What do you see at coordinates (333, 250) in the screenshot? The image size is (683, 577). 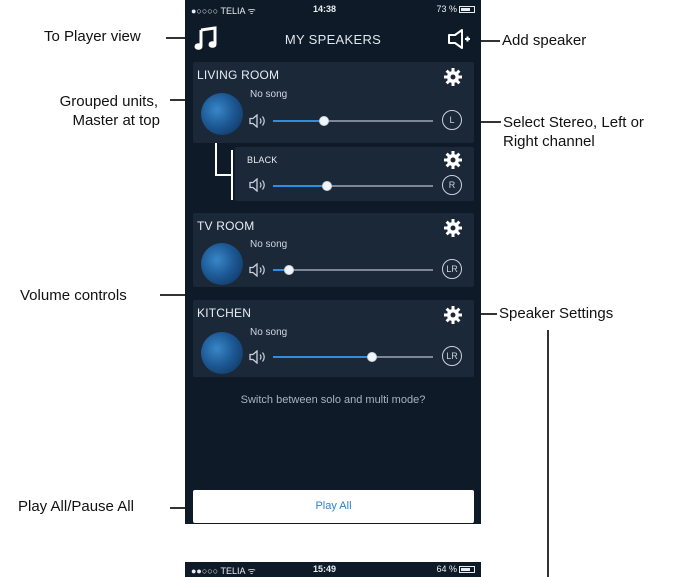 I see `speaker-card-tv-room: TV ROOM No song LR` at bounding box center [333, 250].